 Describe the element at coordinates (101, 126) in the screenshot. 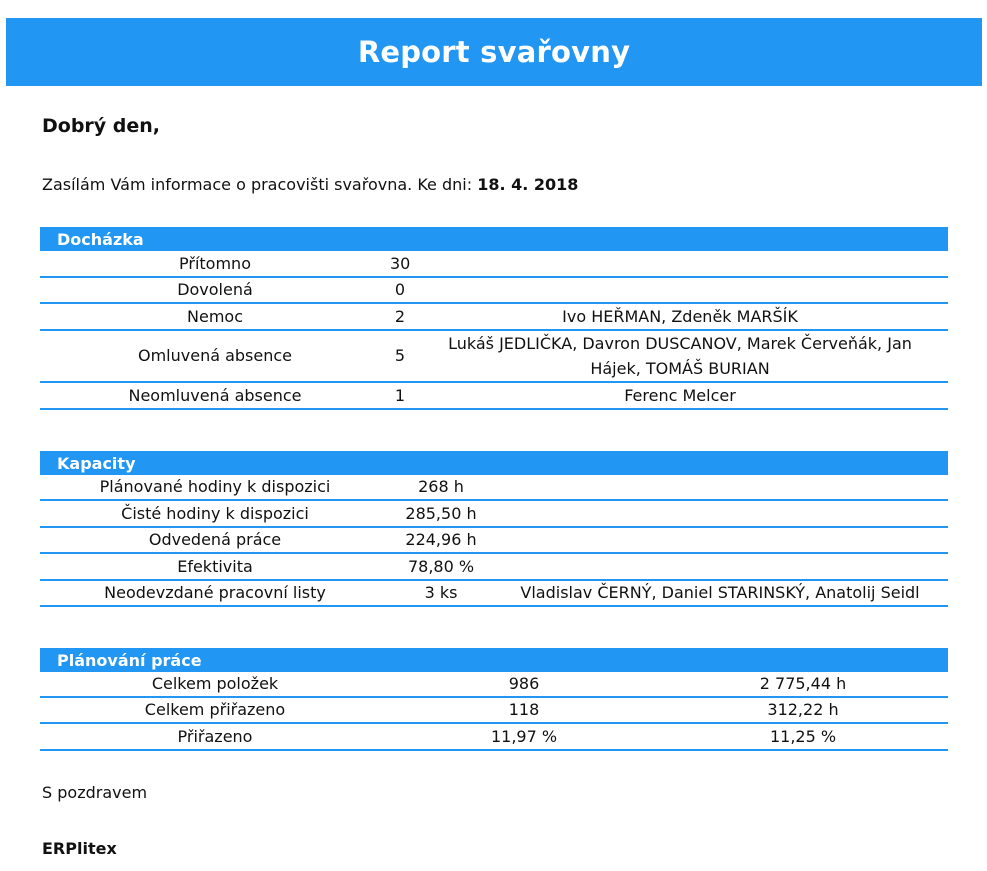

I see `greeting: Dobrý den,` at that location.